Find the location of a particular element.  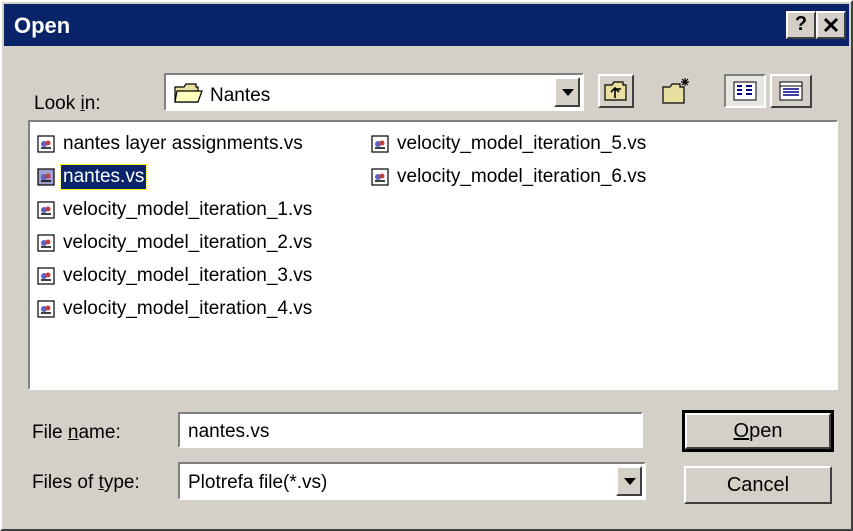

file-list-item: velocity_model_iteration_4.vs is located at coordinates (175, 309).